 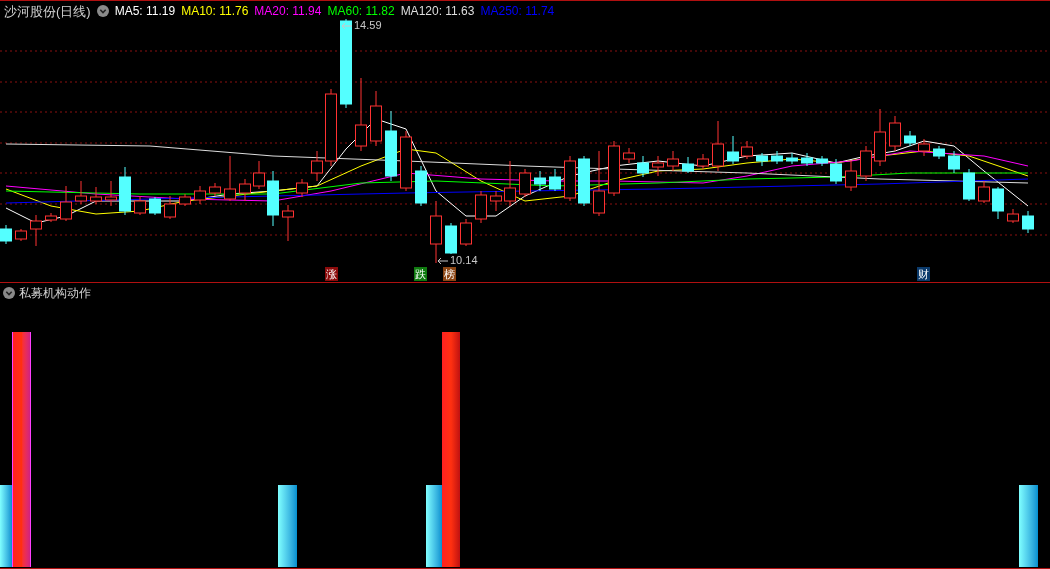 I want to click on moving-average-label: MA60: 11.82, so click(x=361, y=11).